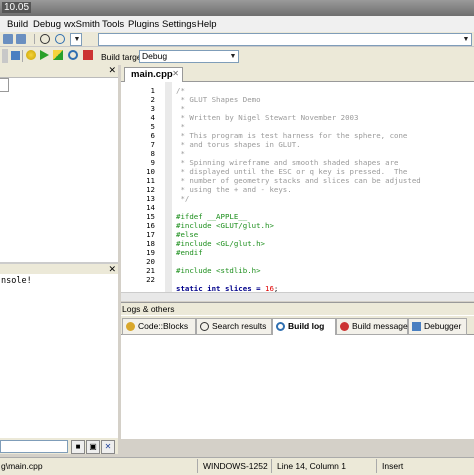 Image resolution: width=474 pixels, height=475 pixels. Describe the element at coordinates (180, 90) in the screenshot. I see `code-line: /*` at that location.